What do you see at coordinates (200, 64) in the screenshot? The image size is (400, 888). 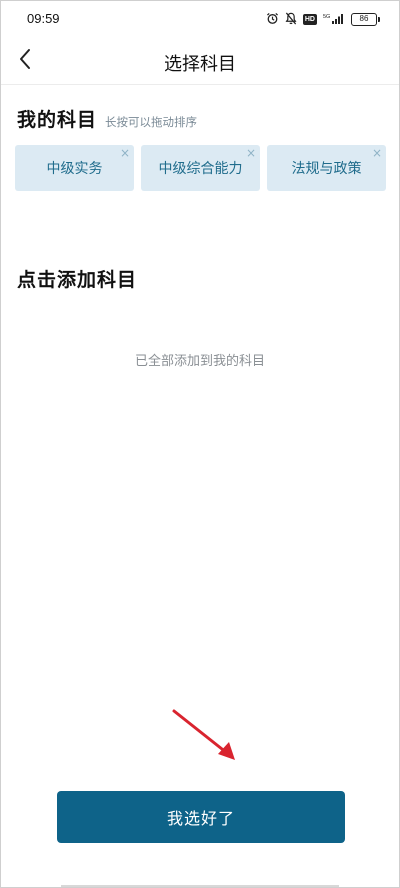 I see `page-title: 选择科目` at bounding box center [200, 64].